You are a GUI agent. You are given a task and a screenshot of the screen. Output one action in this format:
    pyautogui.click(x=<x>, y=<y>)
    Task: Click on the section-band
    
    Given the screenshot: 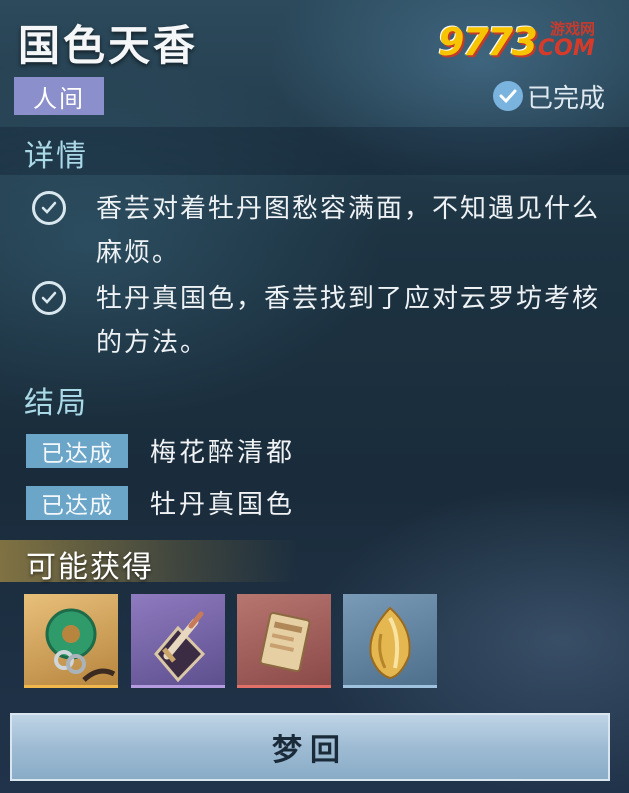 What is the action you would take?
    pyautogui.click(x=314, y=151)
    